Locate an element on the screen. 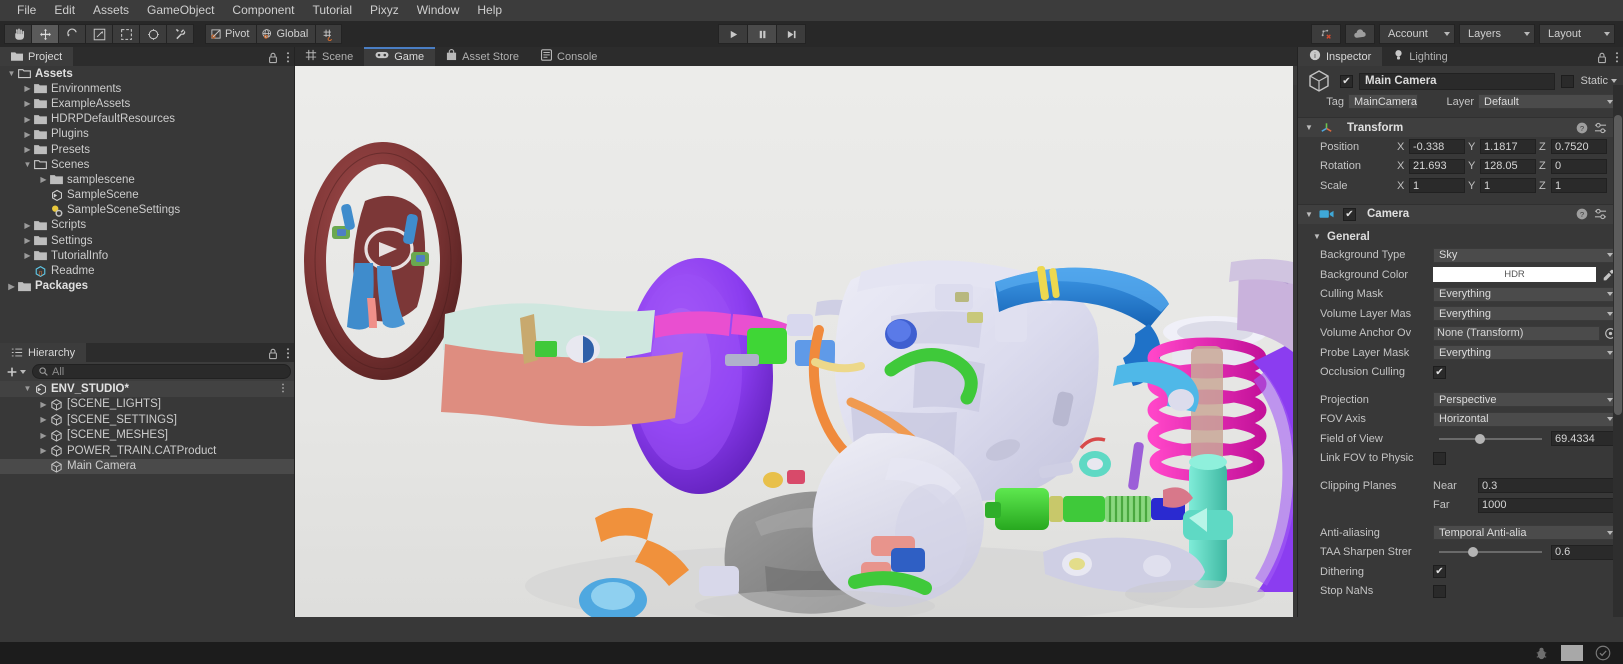 The image size is (1623, 664). project-tree-row: ▶ TutorialInfo is located at coordinates (147, 255).